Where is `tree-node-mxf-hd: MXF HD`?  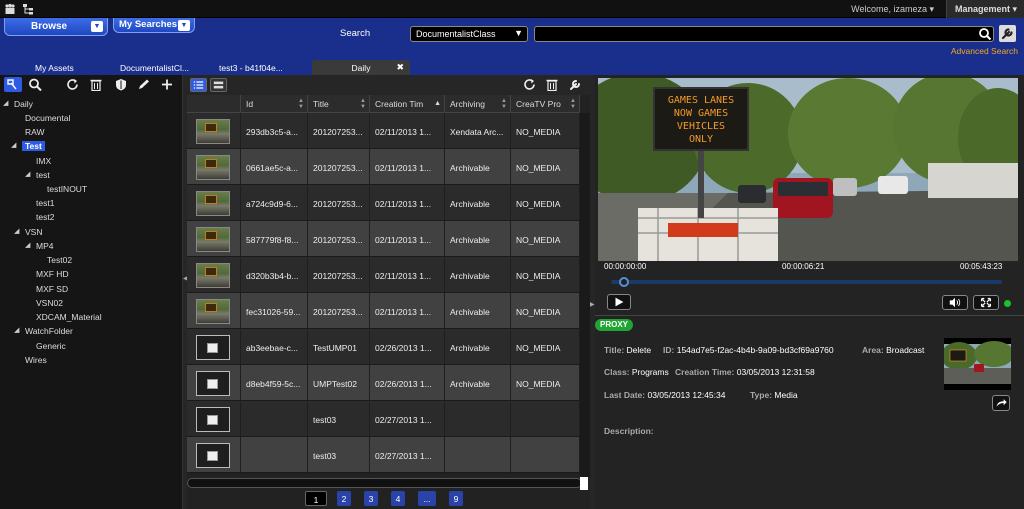
tree-node-mxf-hd: MXF HD is located at coordinates (52, 274).